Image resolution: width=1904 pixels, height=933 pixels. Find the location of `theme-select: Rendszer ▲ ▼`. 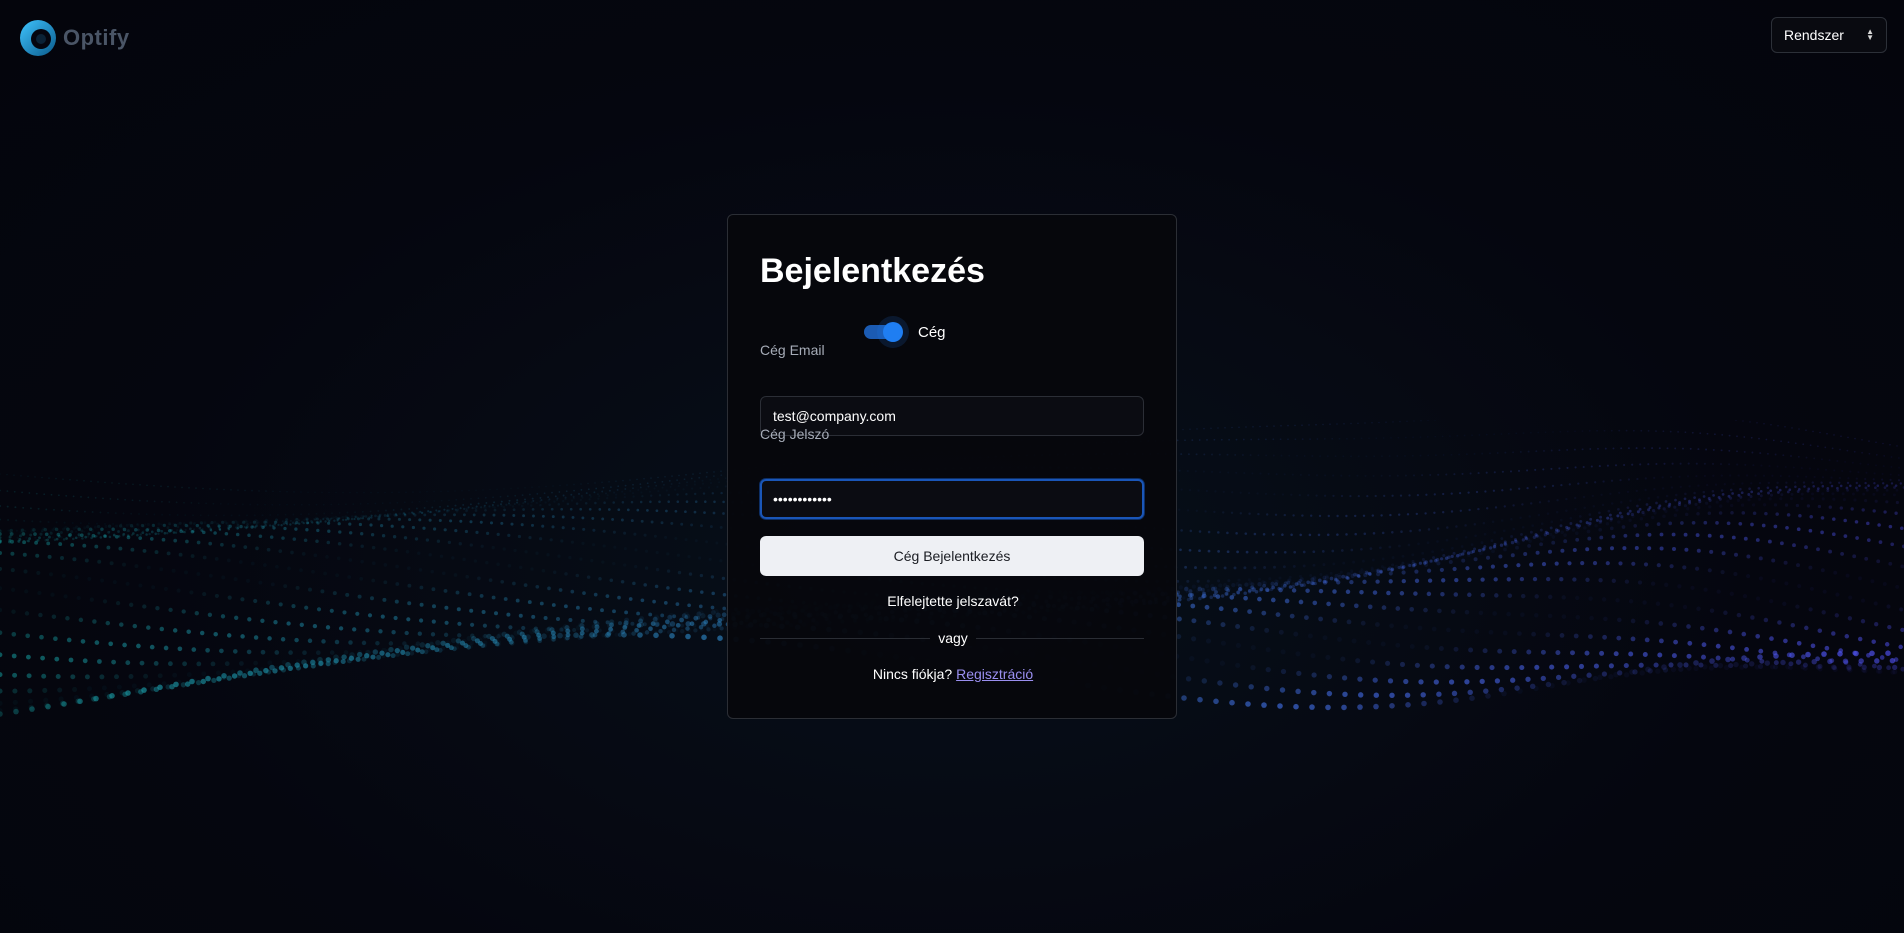

theme-select: Rendszer ▲ ▼ is located at coordinates (1829, 35).